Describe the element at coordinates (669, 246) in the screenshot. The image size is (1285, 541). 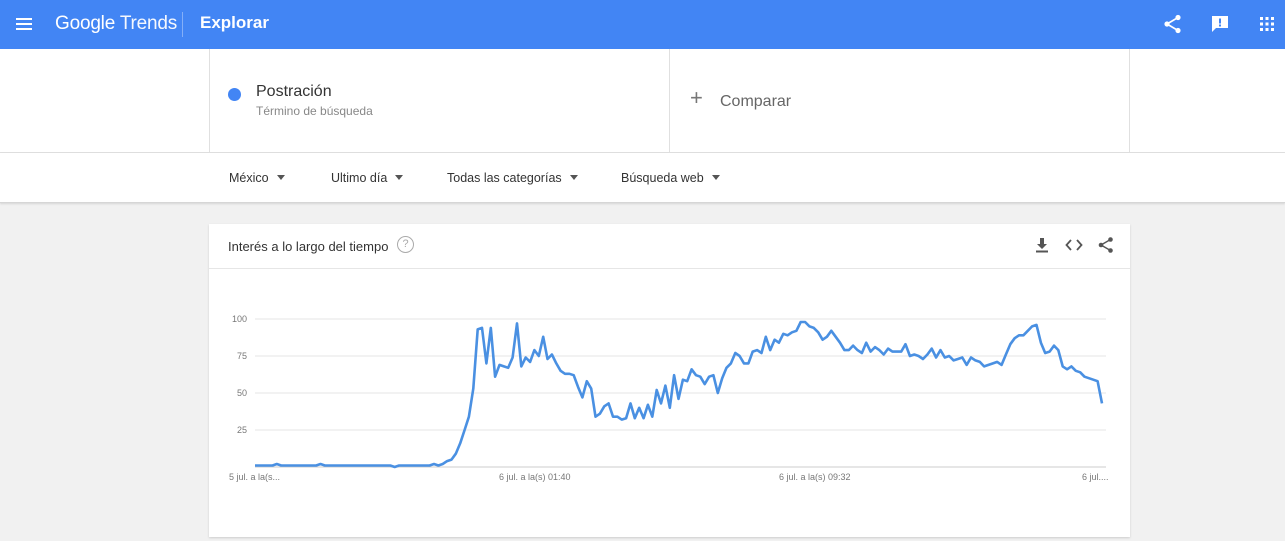
I see `card-header: Interés a lo largo del tiempo ?` at that location.